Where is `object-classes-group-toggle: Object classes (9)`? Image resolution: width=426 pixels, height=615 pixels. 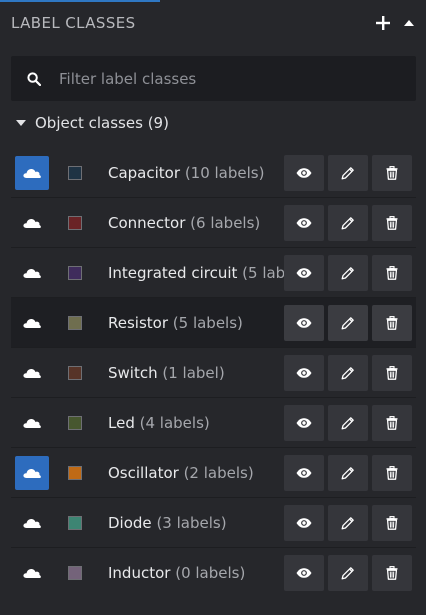
object-classes-group-toggle: Object classes (9) is located at coordinates (92, 123).